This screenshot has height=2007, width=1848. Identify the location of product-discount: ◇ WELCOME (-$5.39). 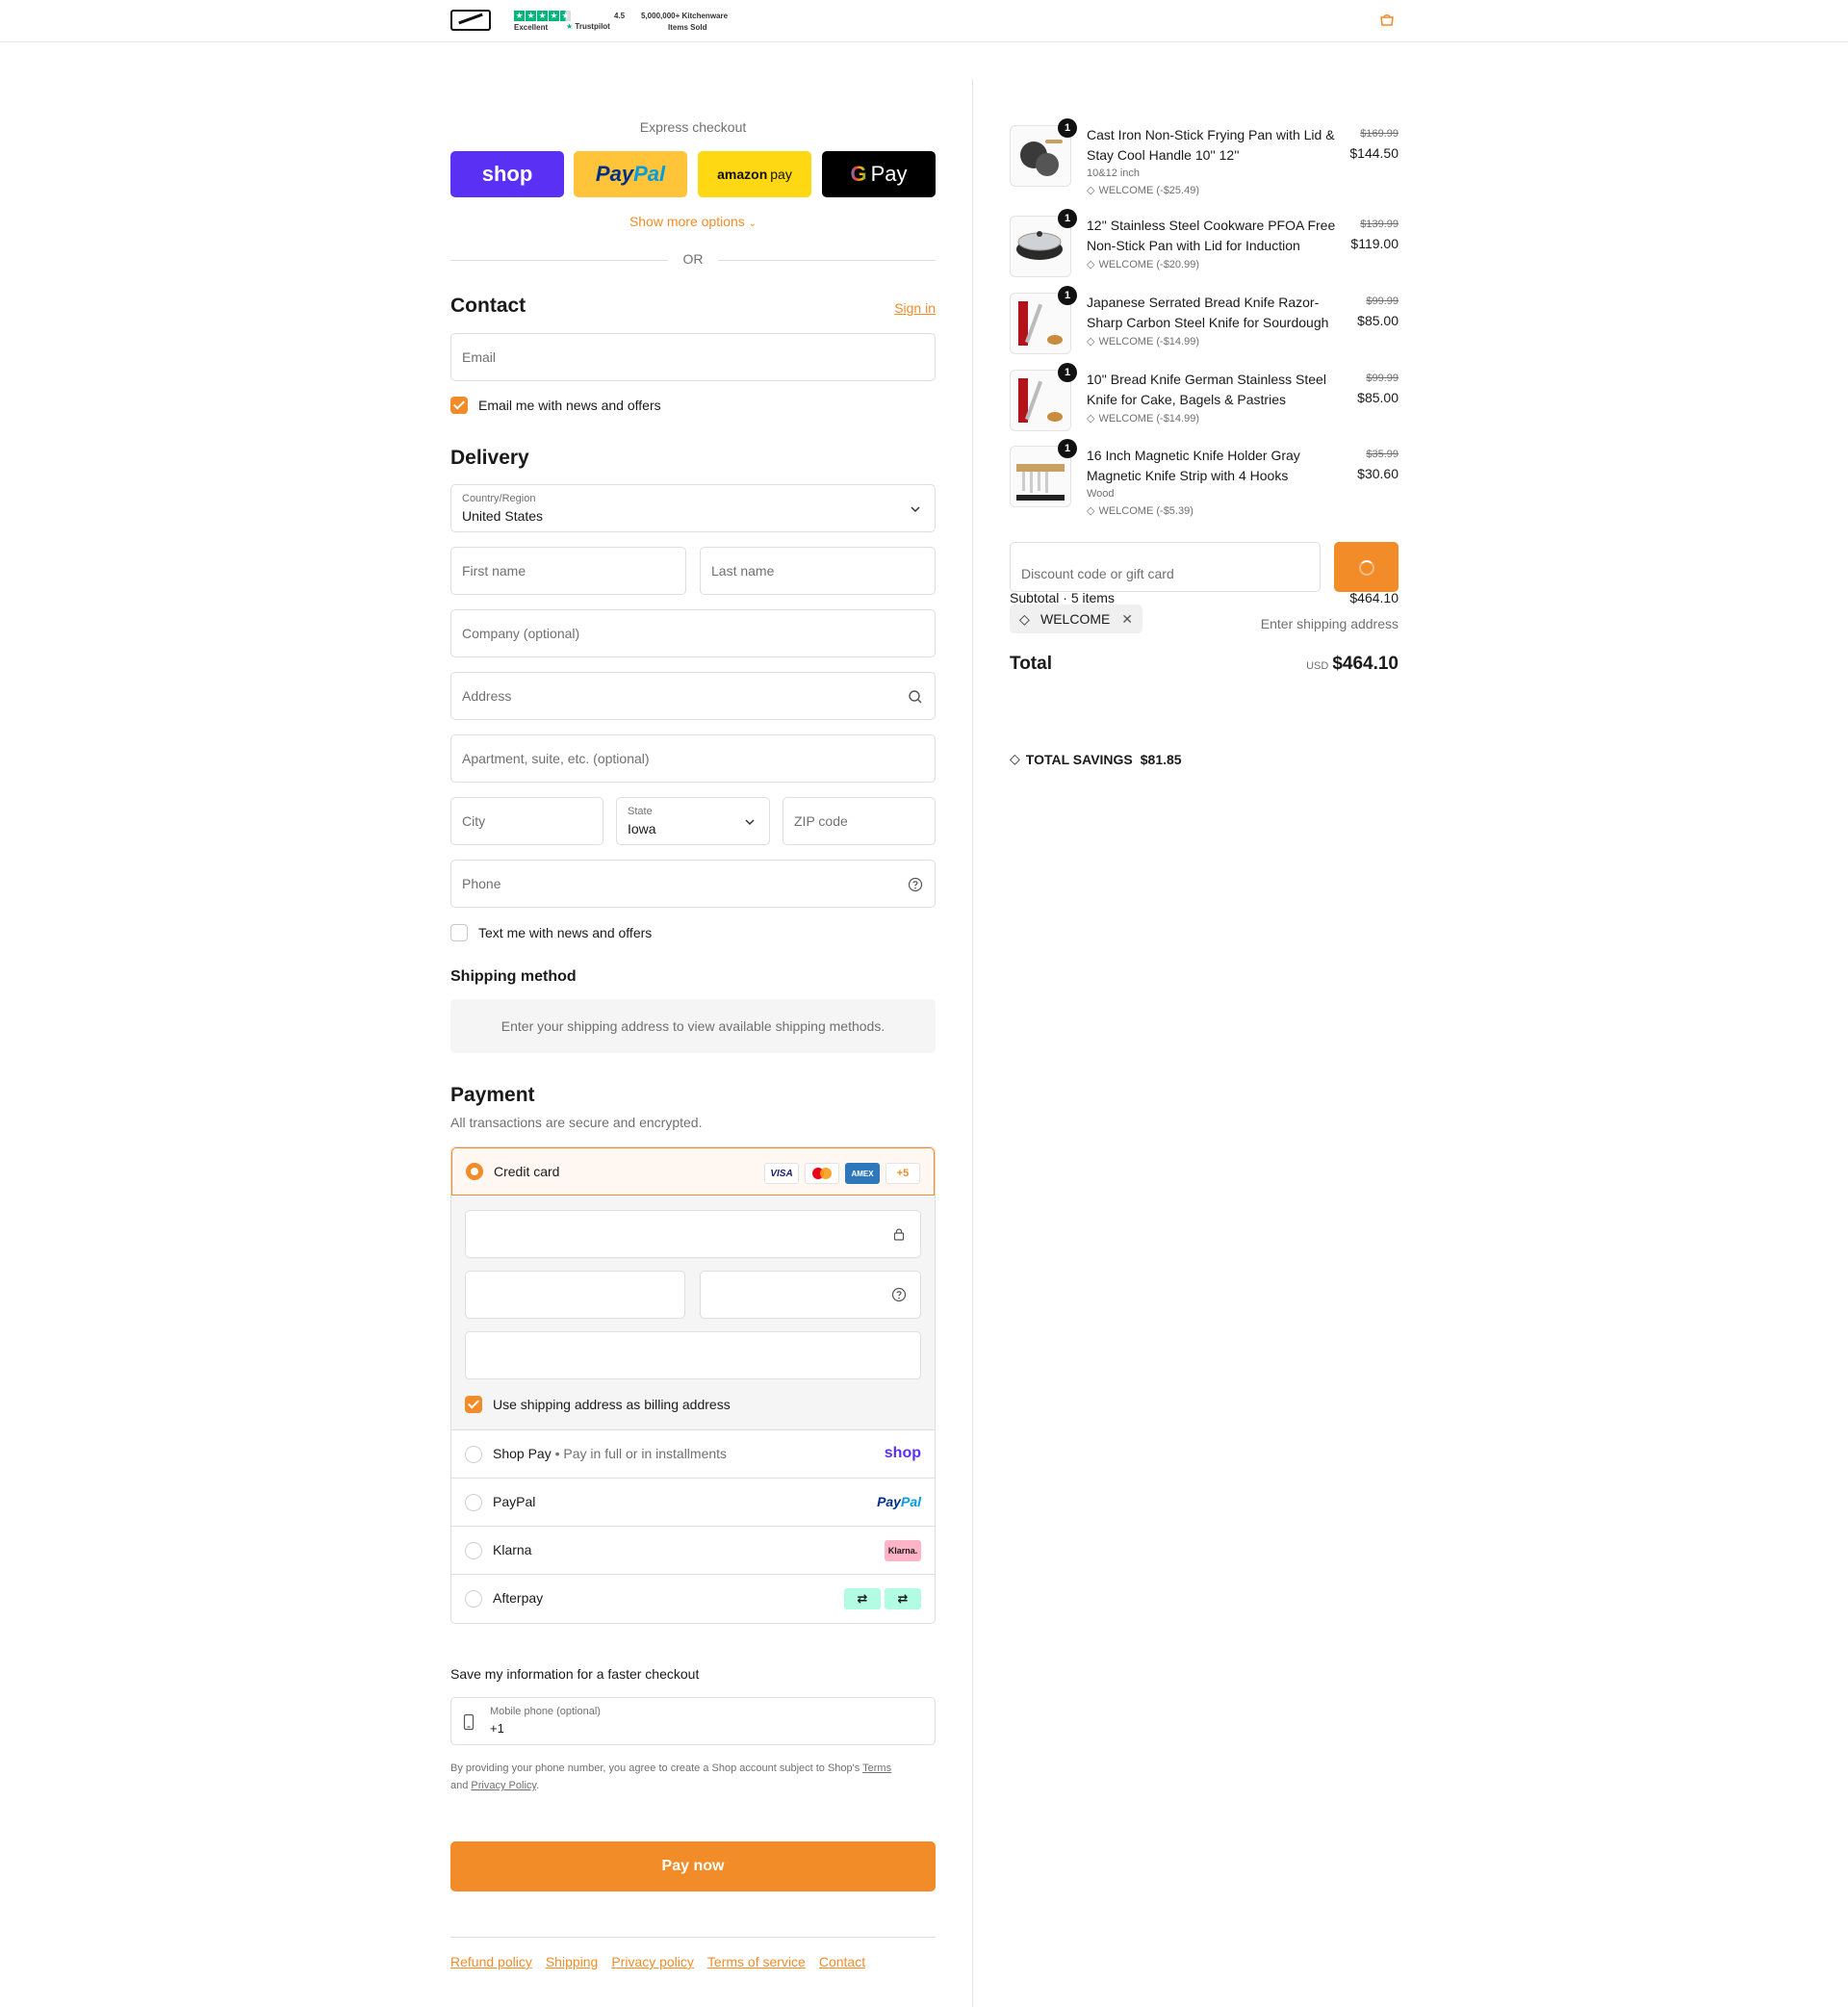
(1140, 511).